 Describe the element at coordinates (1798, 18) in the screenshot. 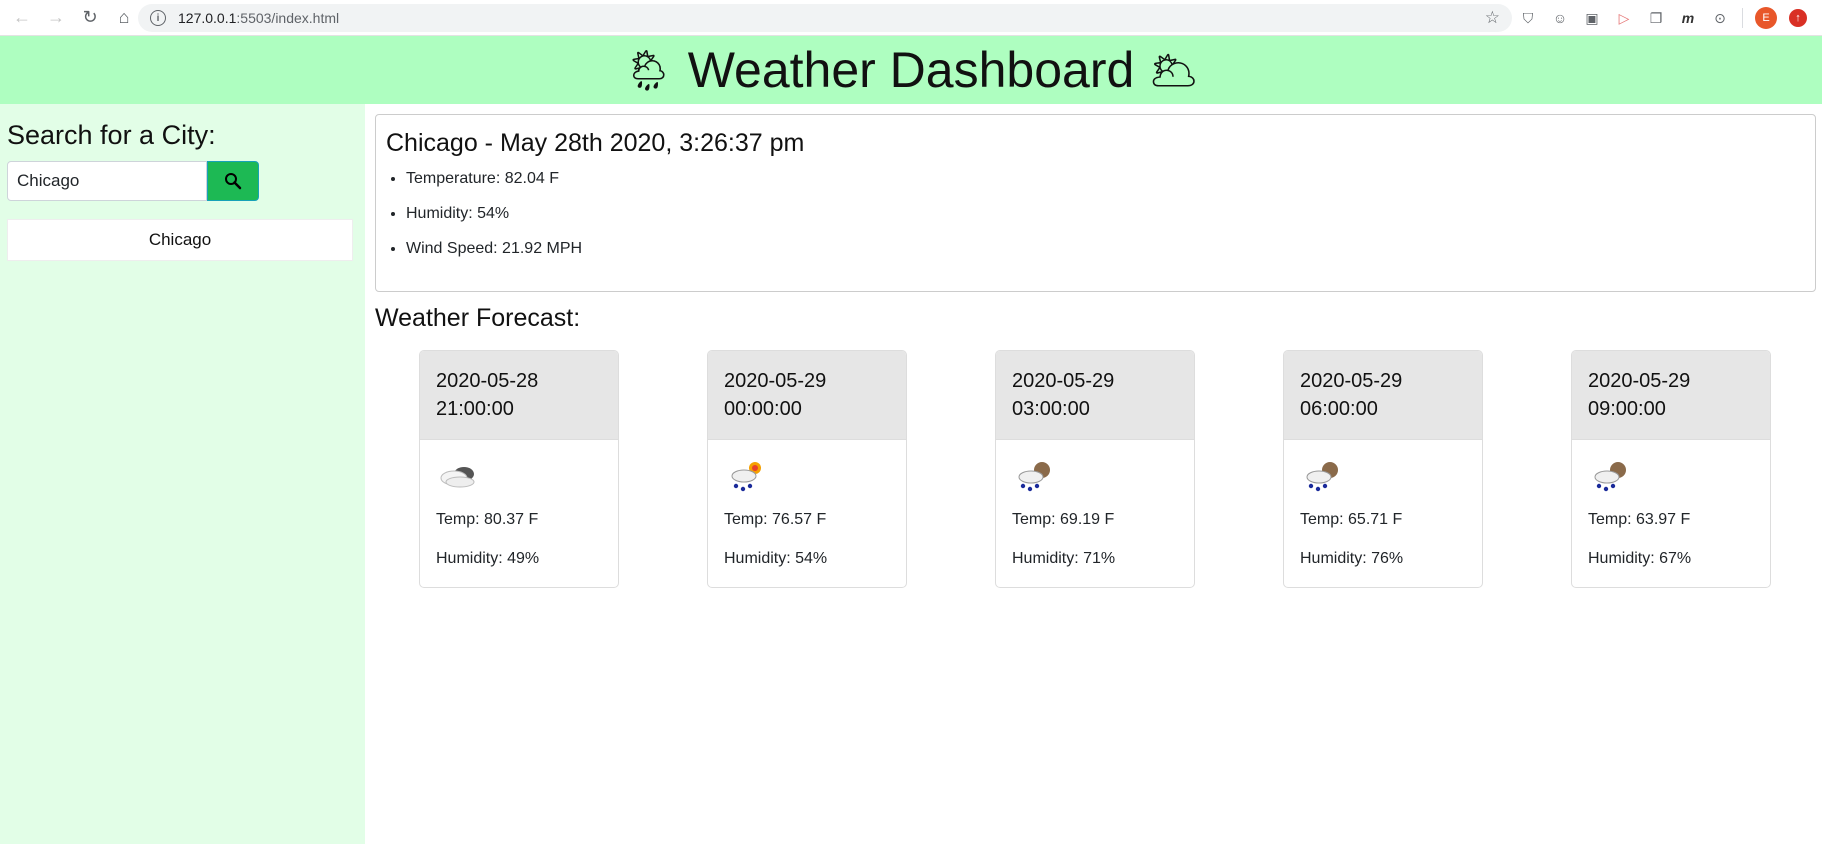

I see `update-icon: ↑` at that location.